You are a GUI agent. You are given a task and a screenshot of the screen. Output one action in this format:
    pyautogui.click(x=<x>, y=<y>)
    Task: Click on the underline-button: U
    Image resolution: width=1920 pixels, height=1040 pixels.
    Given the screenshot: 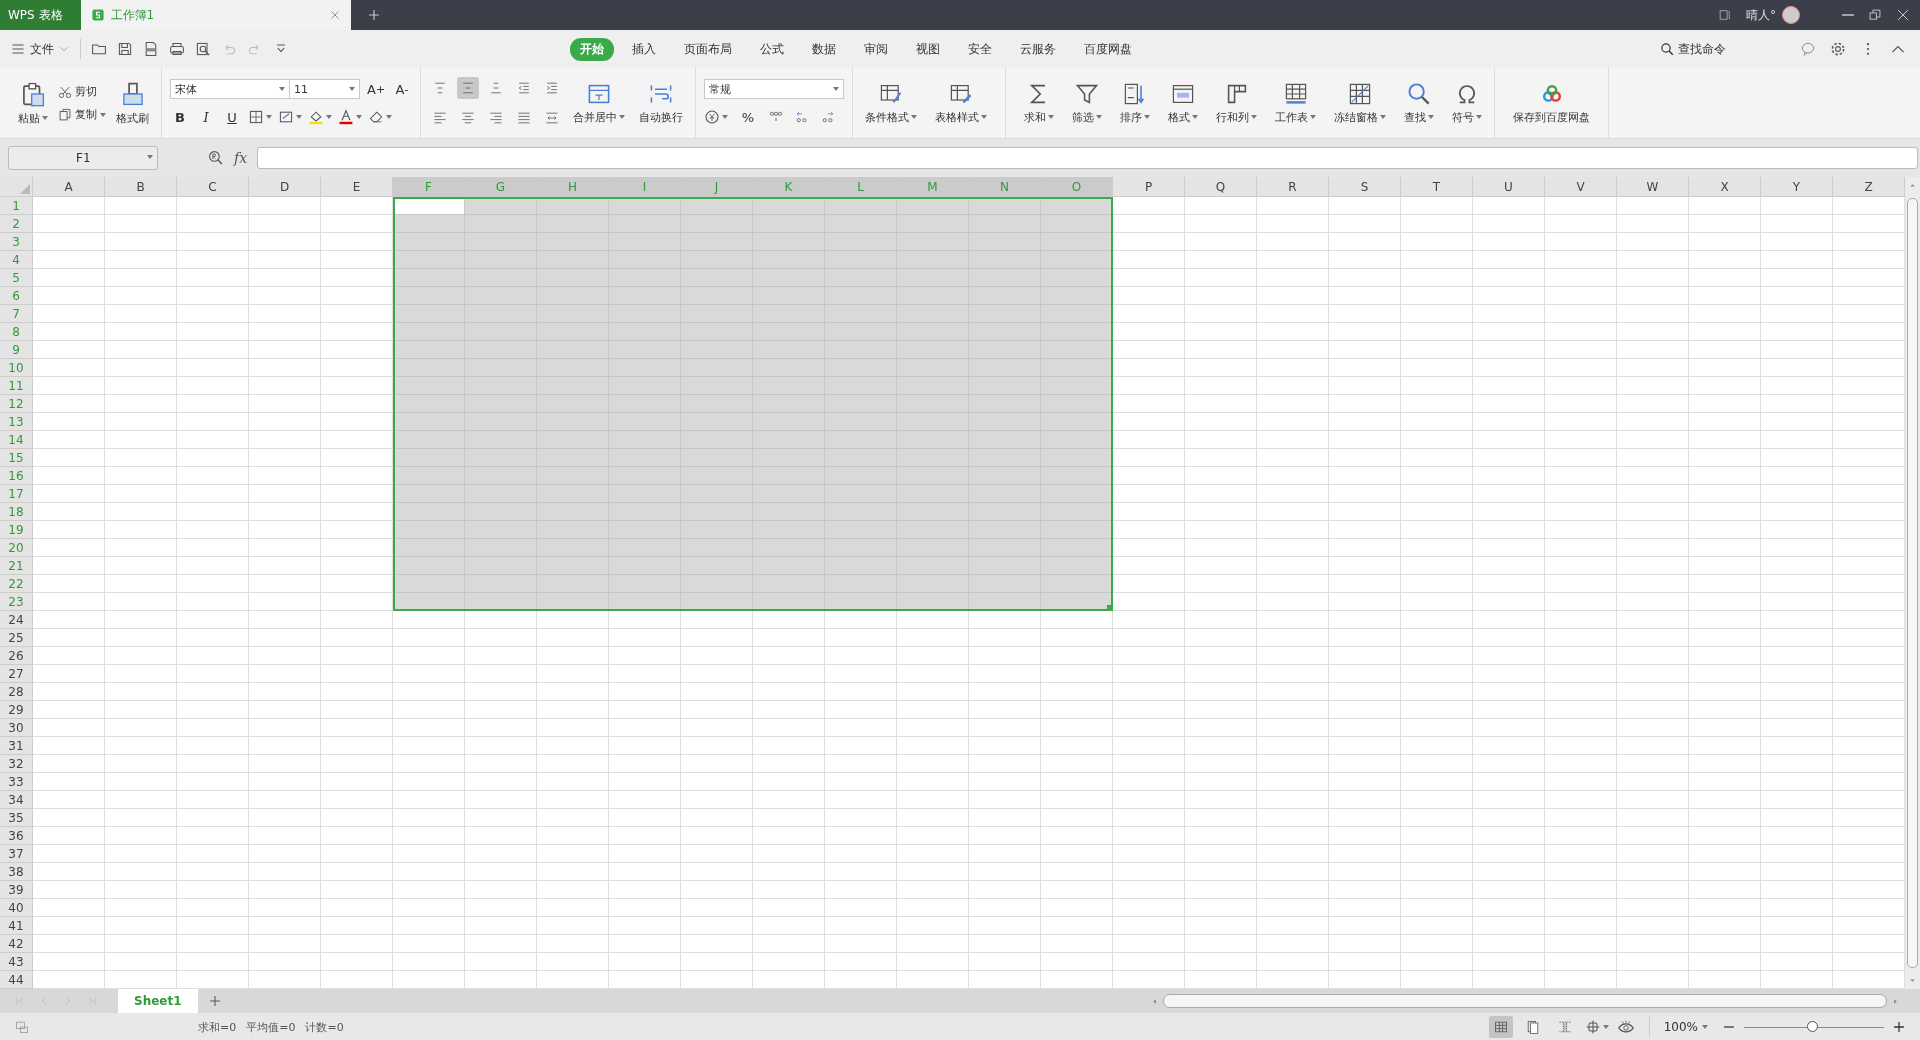 What is the action you would take?
    pyautogui.click(x=232, y=117)
    